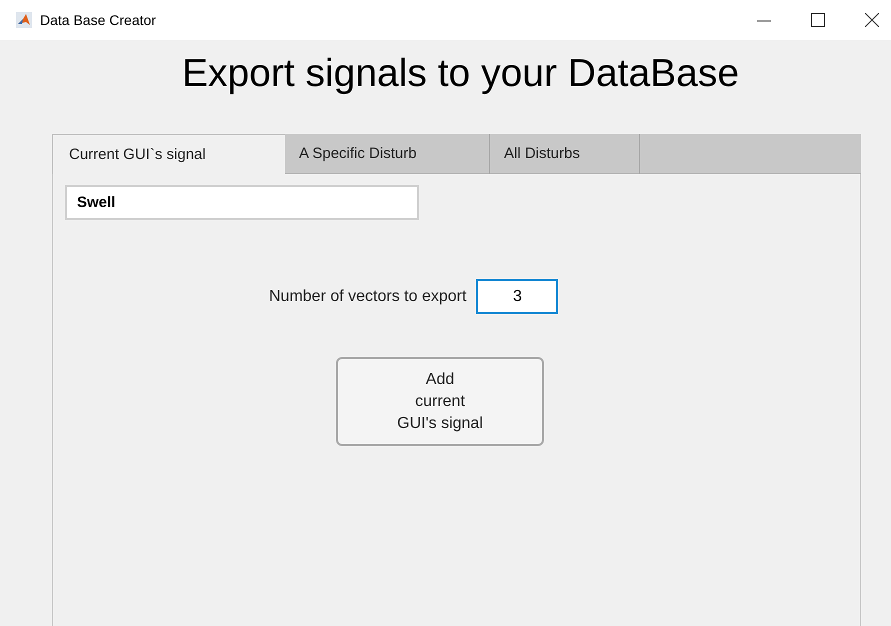 The height and width of the screenshot is (626, 891). Describe the element at coordinates (818, 20) in the screenshot. I see `maximize-icon` at that location.